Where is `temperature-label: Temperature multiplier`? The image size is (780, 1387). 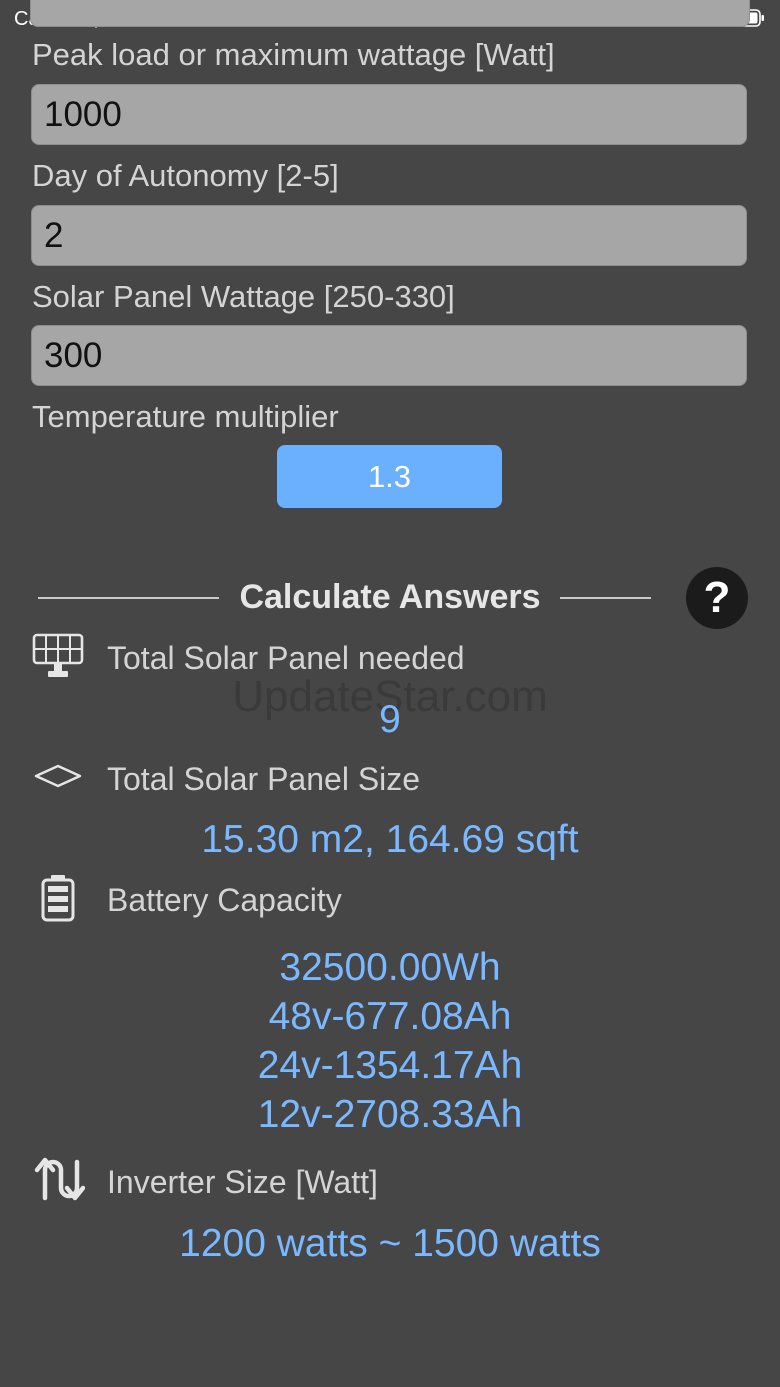 temperature-label: Temperature multiplier is located at coordinates (185, 416).